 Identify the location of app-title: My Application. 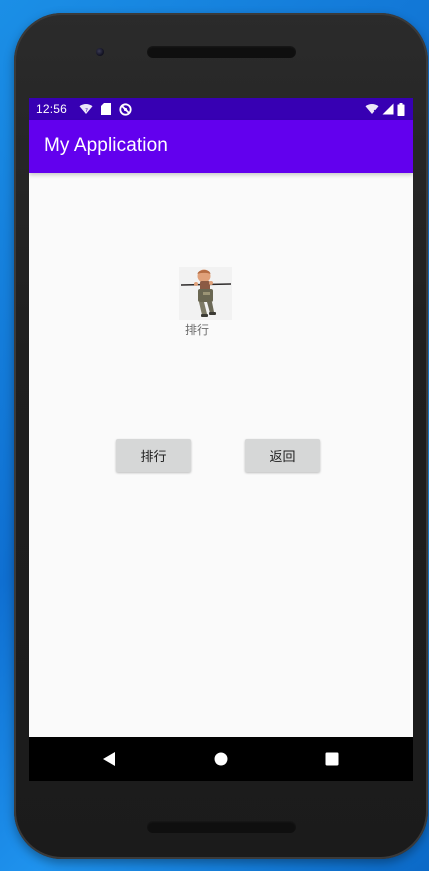
(106, 145).